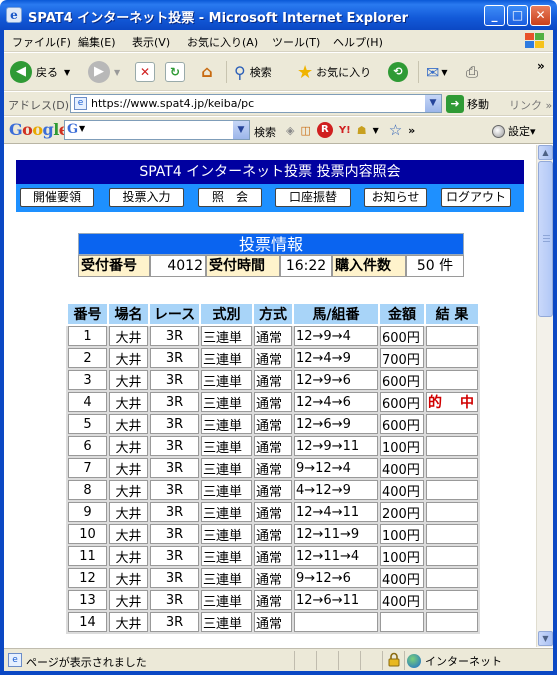  I want to click on address-dropdown-icon: ▼, so click(433, 103).